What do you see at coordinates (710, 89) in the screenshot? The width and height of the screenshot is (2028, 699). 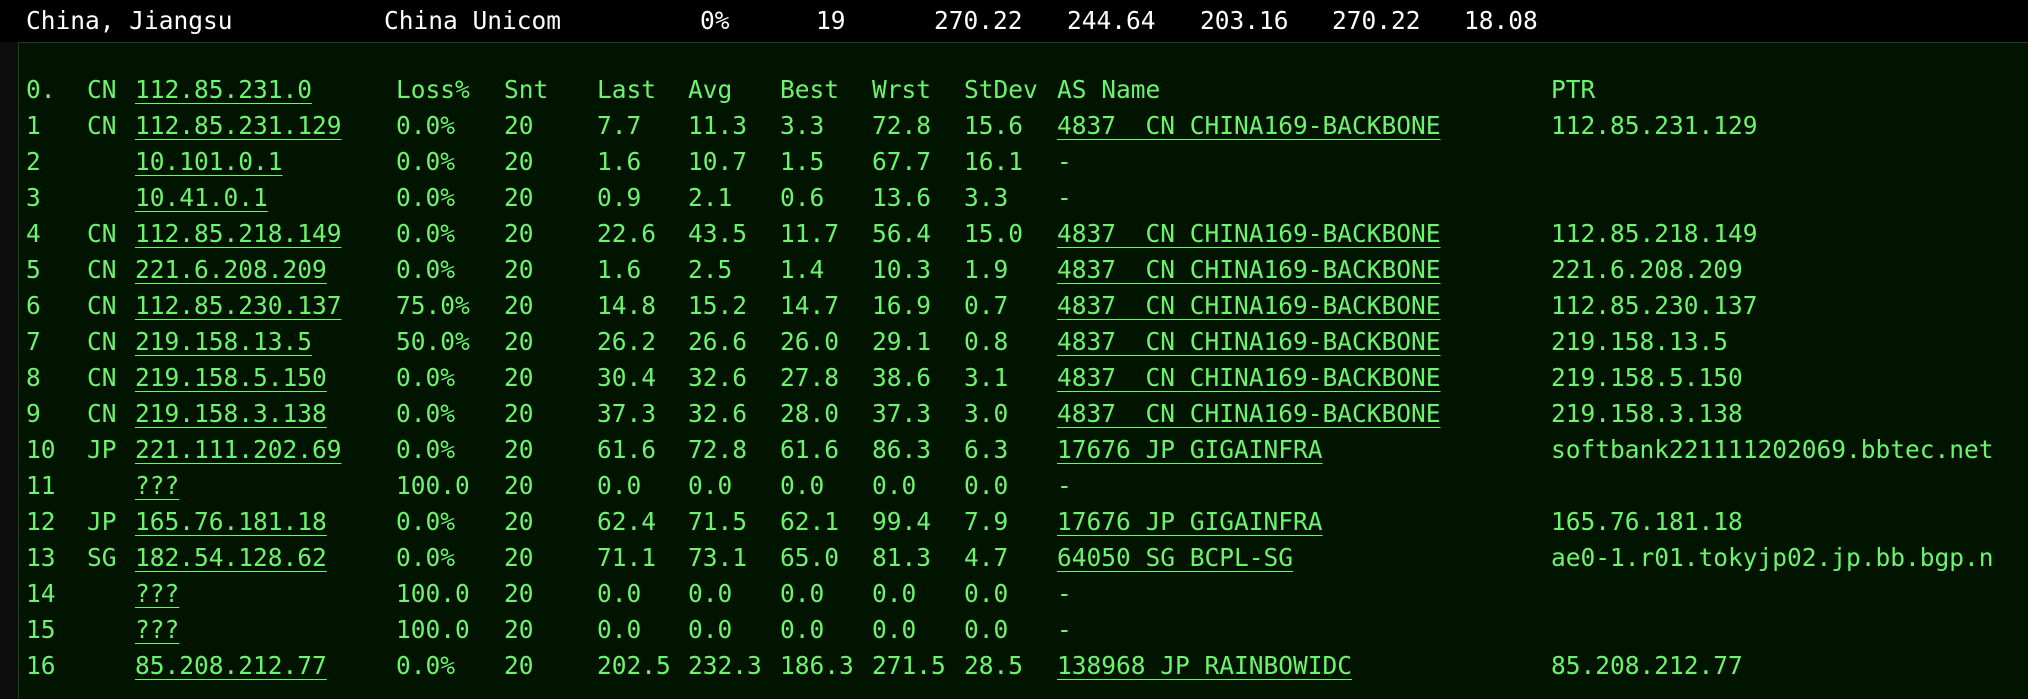 I see `header-avg: Avg` at bounding box center [710, 89].